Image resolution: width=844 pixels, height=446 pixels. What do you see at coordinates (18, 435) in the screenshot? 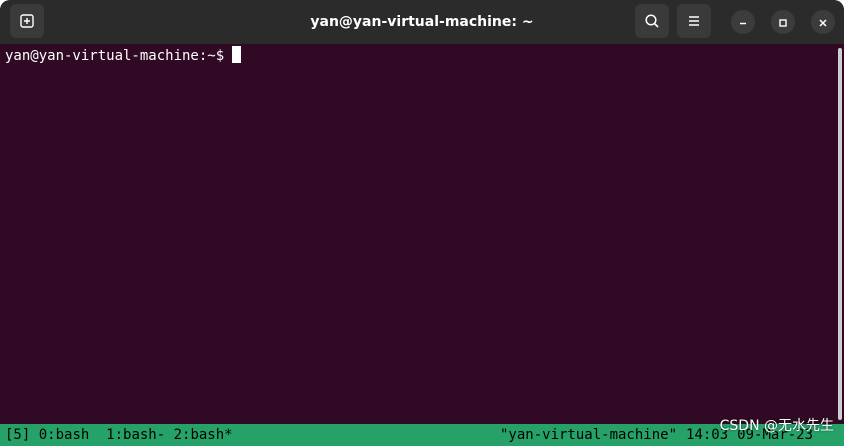
I see `tmux-session: [5]` at bounding box center [18, 435].